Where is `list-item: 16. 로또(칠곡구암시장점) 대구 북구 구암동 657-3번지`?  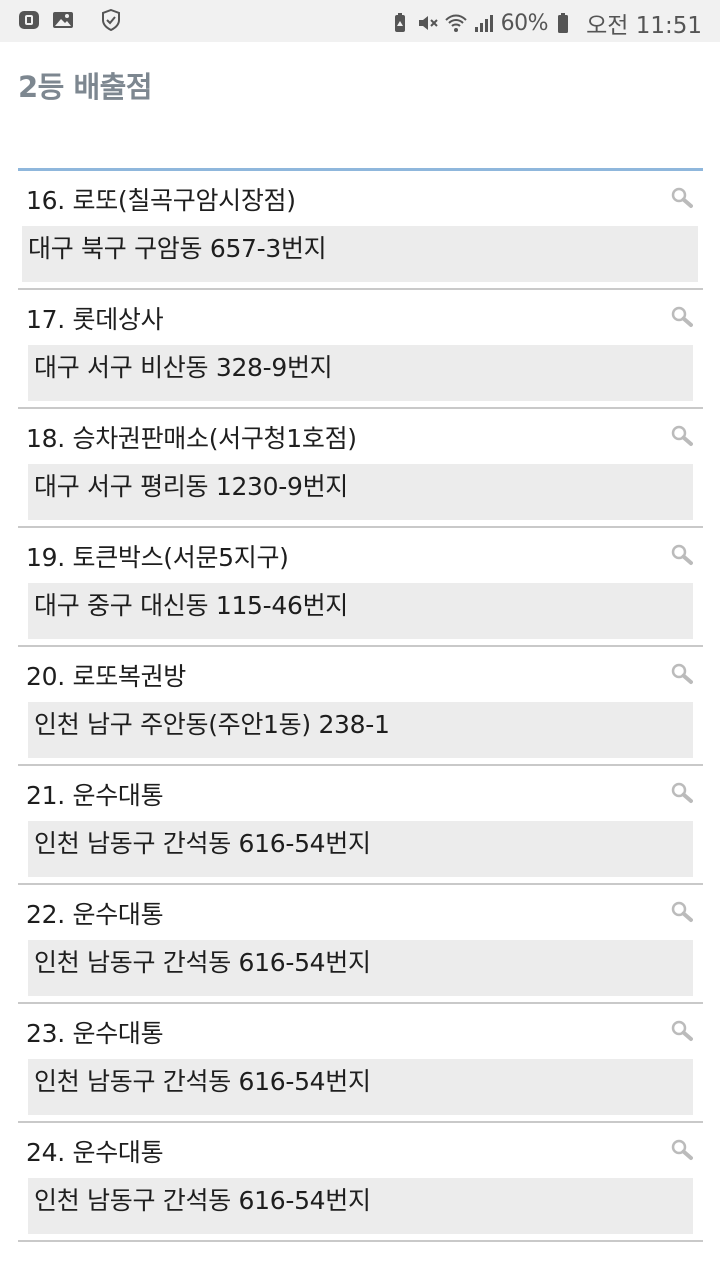 list-item: 16. 로또(칠곡구암시장점) 대구 북구 구암동 657-3번지 is located at coordinates (360, 230).